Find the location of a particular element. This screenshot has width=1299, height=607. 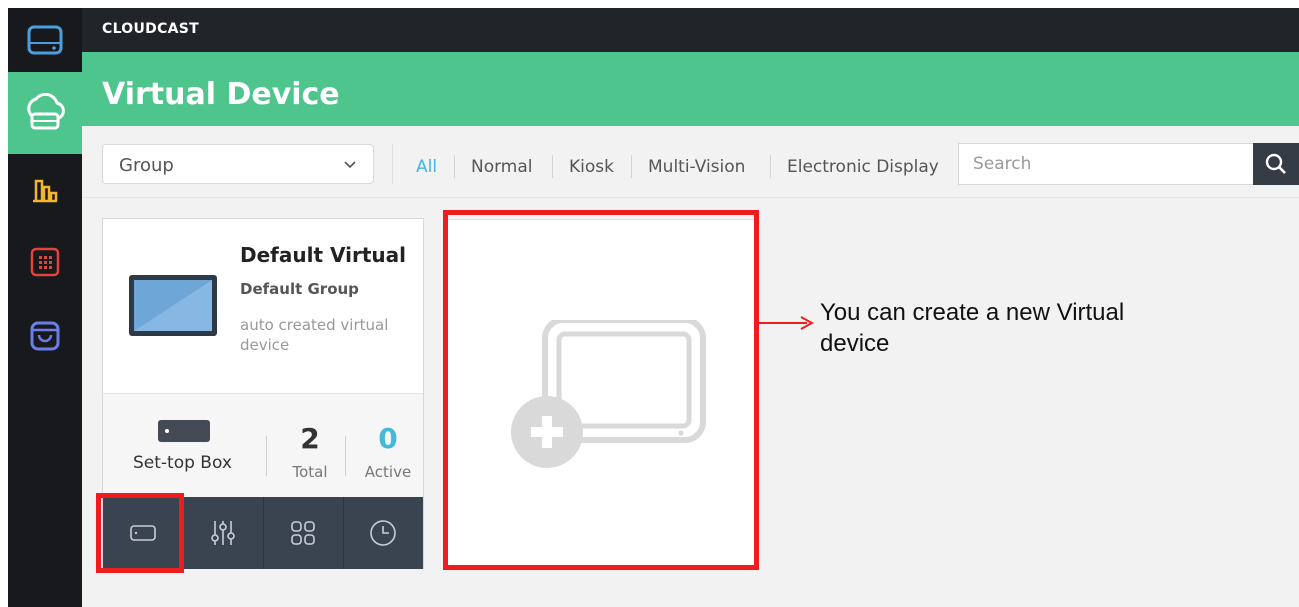

title-bar: Virtual Device is located at coordinates (690, 89).